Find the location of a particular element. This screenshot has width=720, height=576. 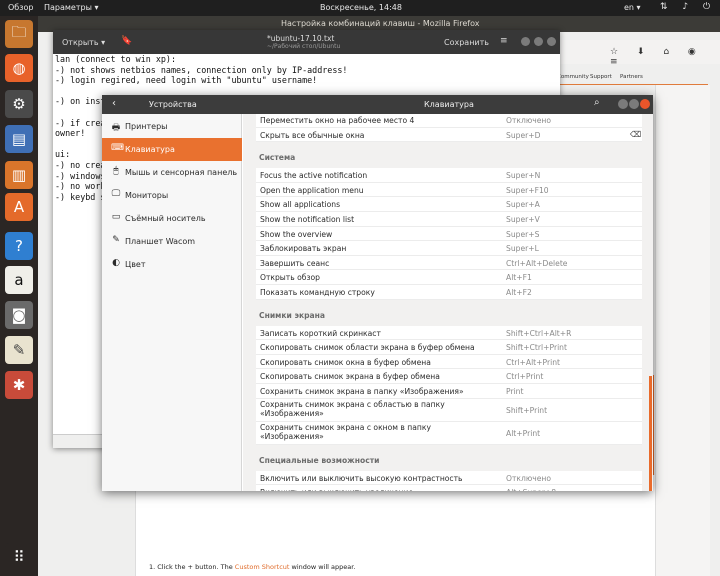

help-icon: ? is located at coordinates (19, 246).